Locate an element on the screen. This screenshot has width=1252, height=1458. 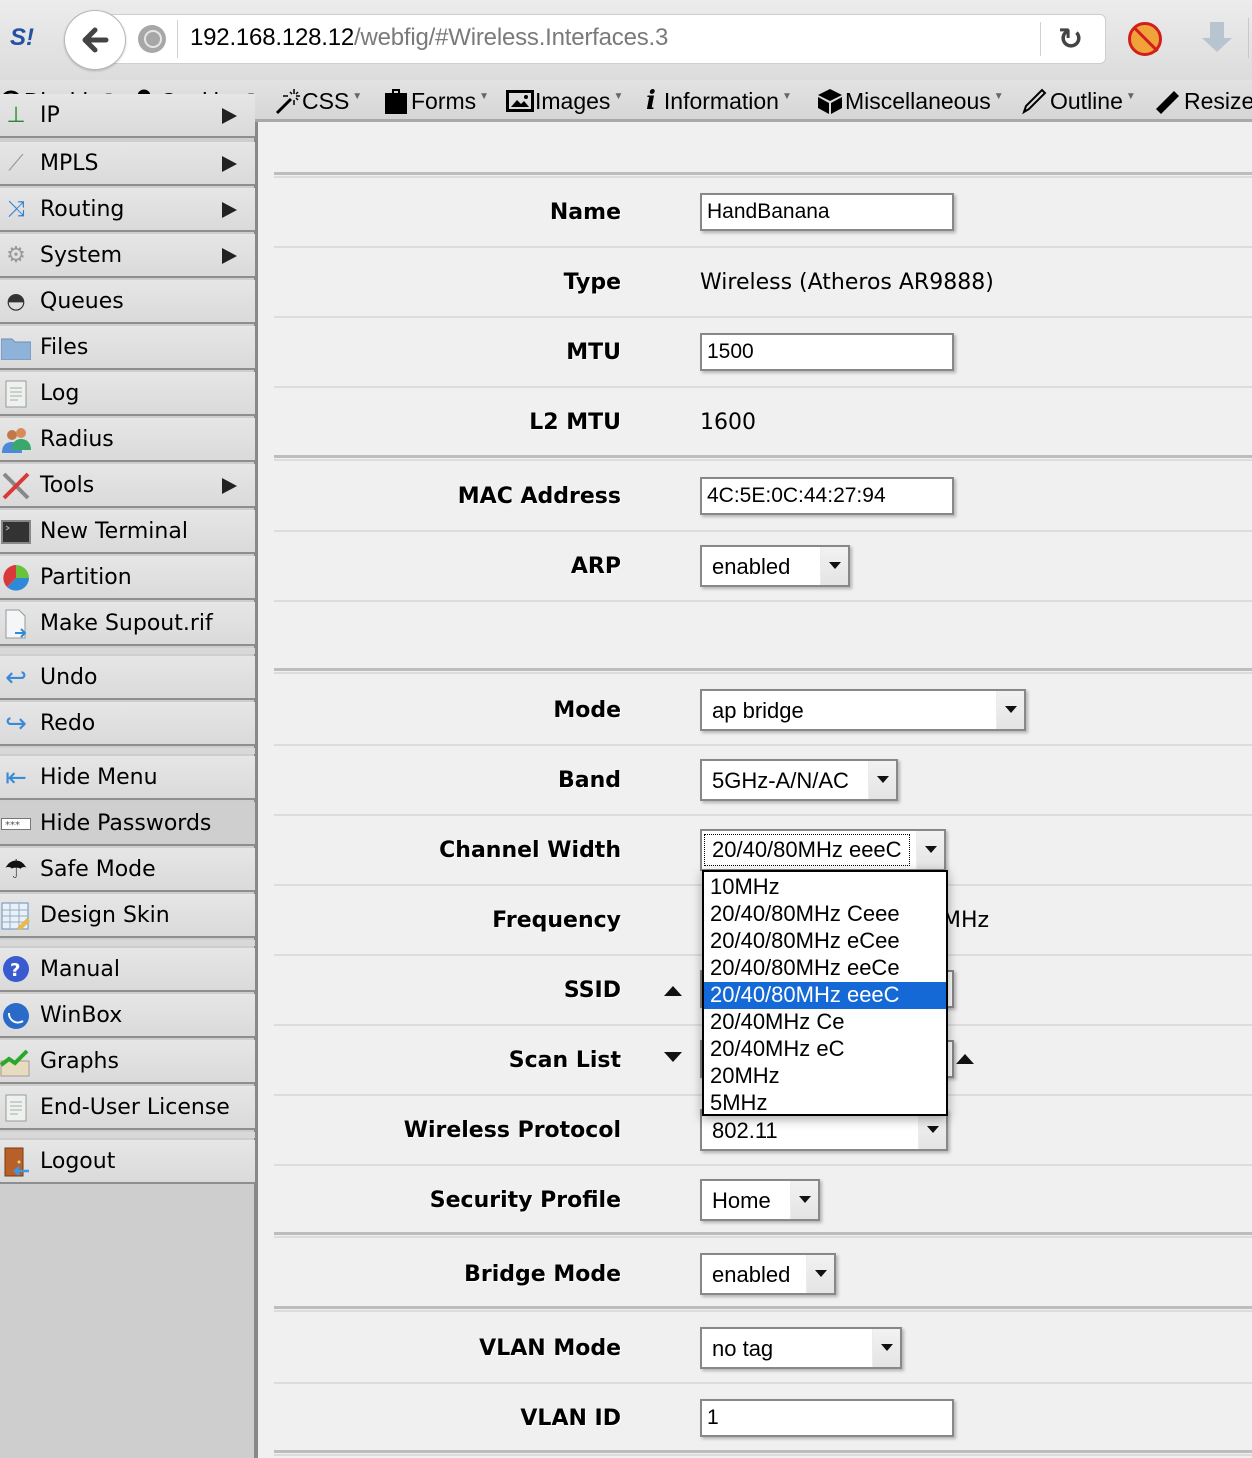
dropdown-option: 20/40/80MHz eeCe is located at coordinates (825, 968).